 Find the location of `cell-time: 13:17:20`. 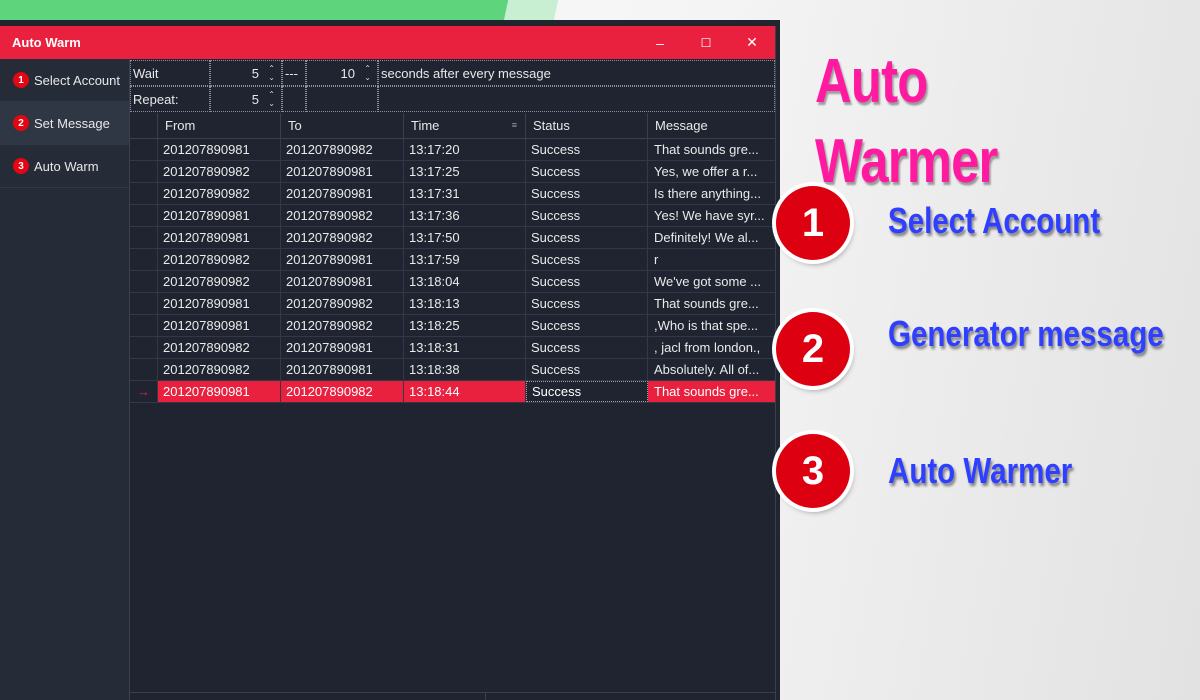

cell-time: 13:17:20 is located at coordinates (465, 149).